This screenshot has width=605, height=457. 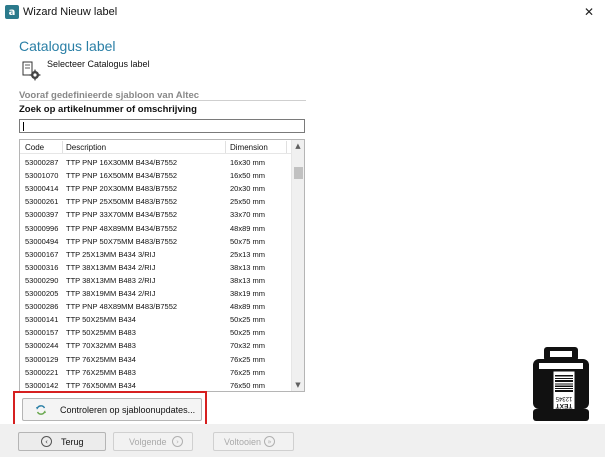 What do you see at coordinates (243, 442) in the screenshot?
I see `finish-label: Voltooien` at bounding box center [243, 442].